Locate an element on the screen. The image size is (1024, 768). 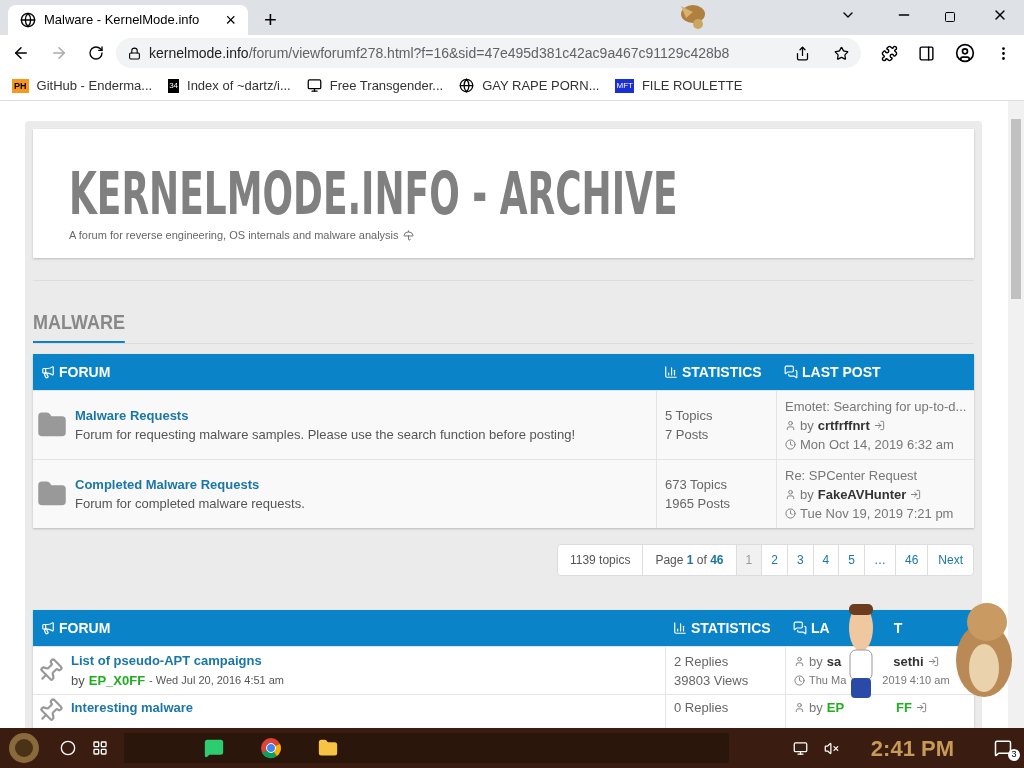
column-heading: STATISTICS is located at coordinates (731, 628).